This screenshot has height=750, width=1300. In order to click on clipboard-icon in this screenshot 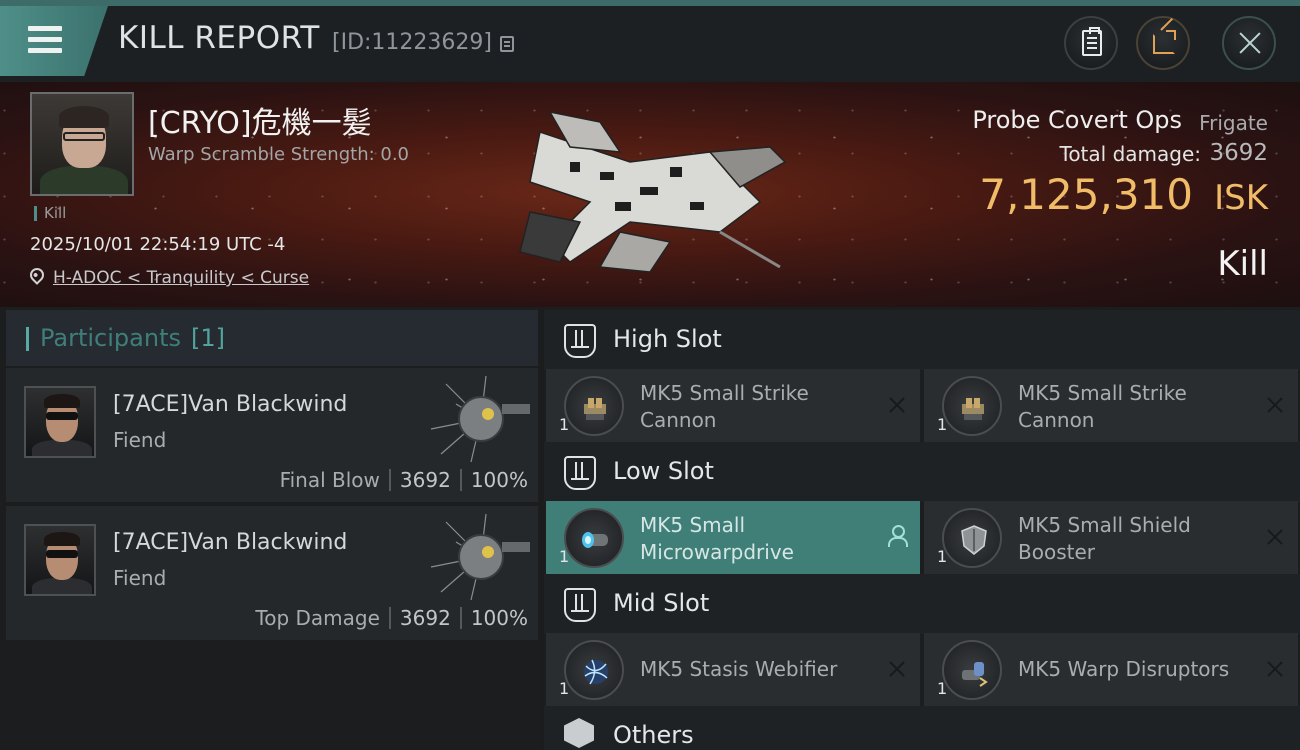, I will do `click(1092, 41)`.